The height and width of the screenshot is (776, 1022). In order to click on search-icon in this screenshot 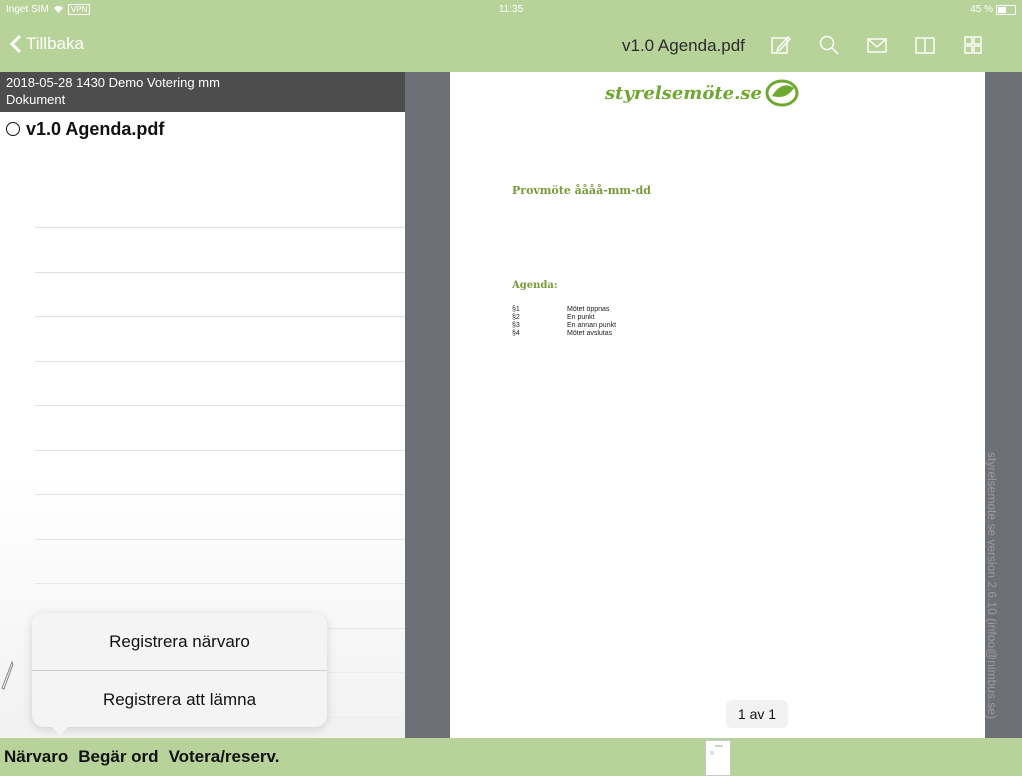, I will do `click(829, 45)`.